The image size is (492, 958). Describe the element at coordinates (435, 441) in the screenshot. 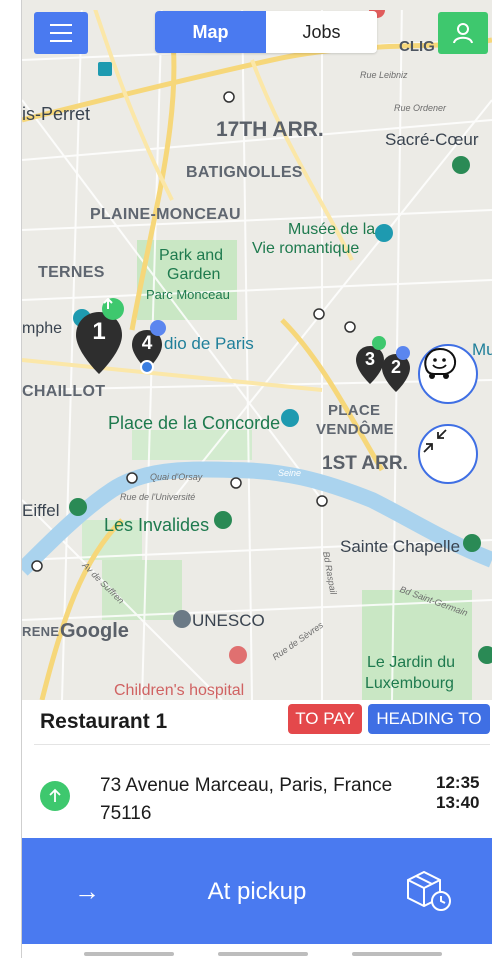

I see `collapse-arrows-icon` at that location.